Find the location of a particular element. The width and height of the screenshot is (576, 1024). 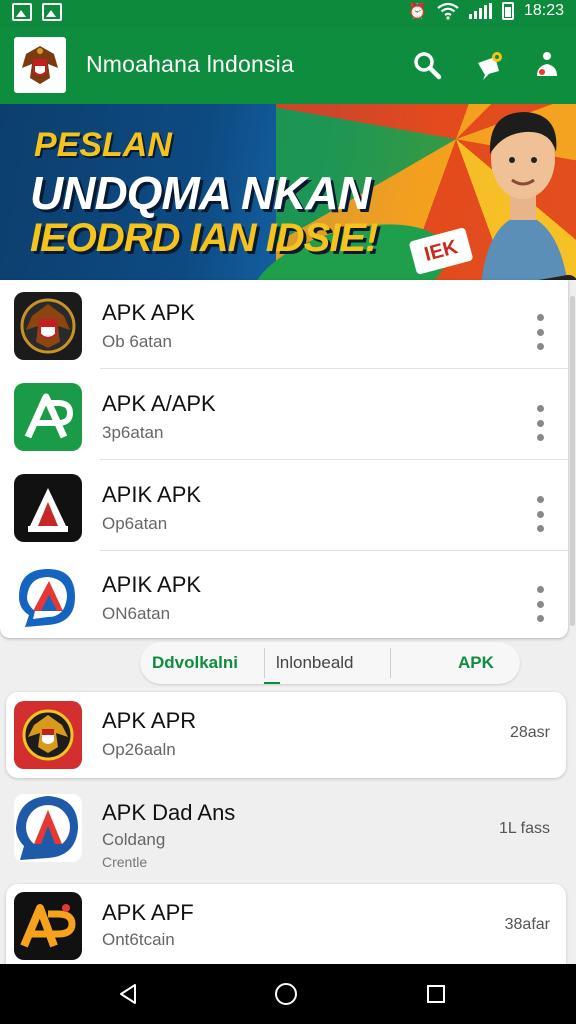

system-nav-bar is located at coordinates (288, 994).